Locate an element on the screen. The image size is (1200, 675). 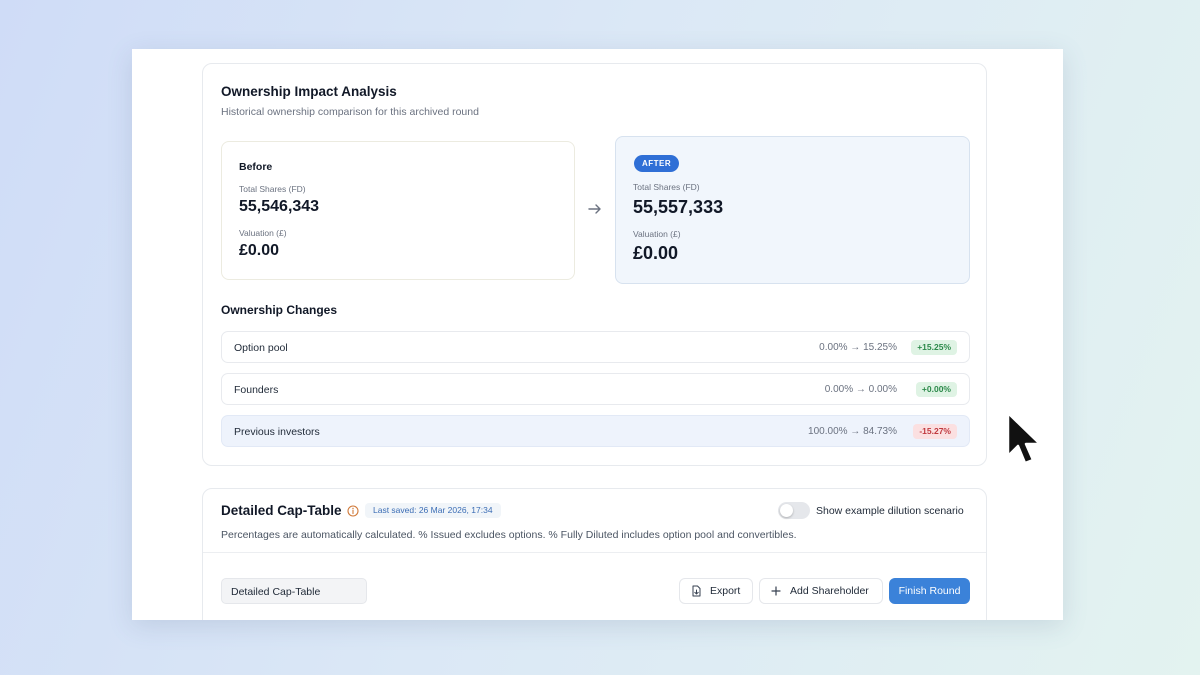
mouse-pointer-icon is located at coordinates (1024, 438).